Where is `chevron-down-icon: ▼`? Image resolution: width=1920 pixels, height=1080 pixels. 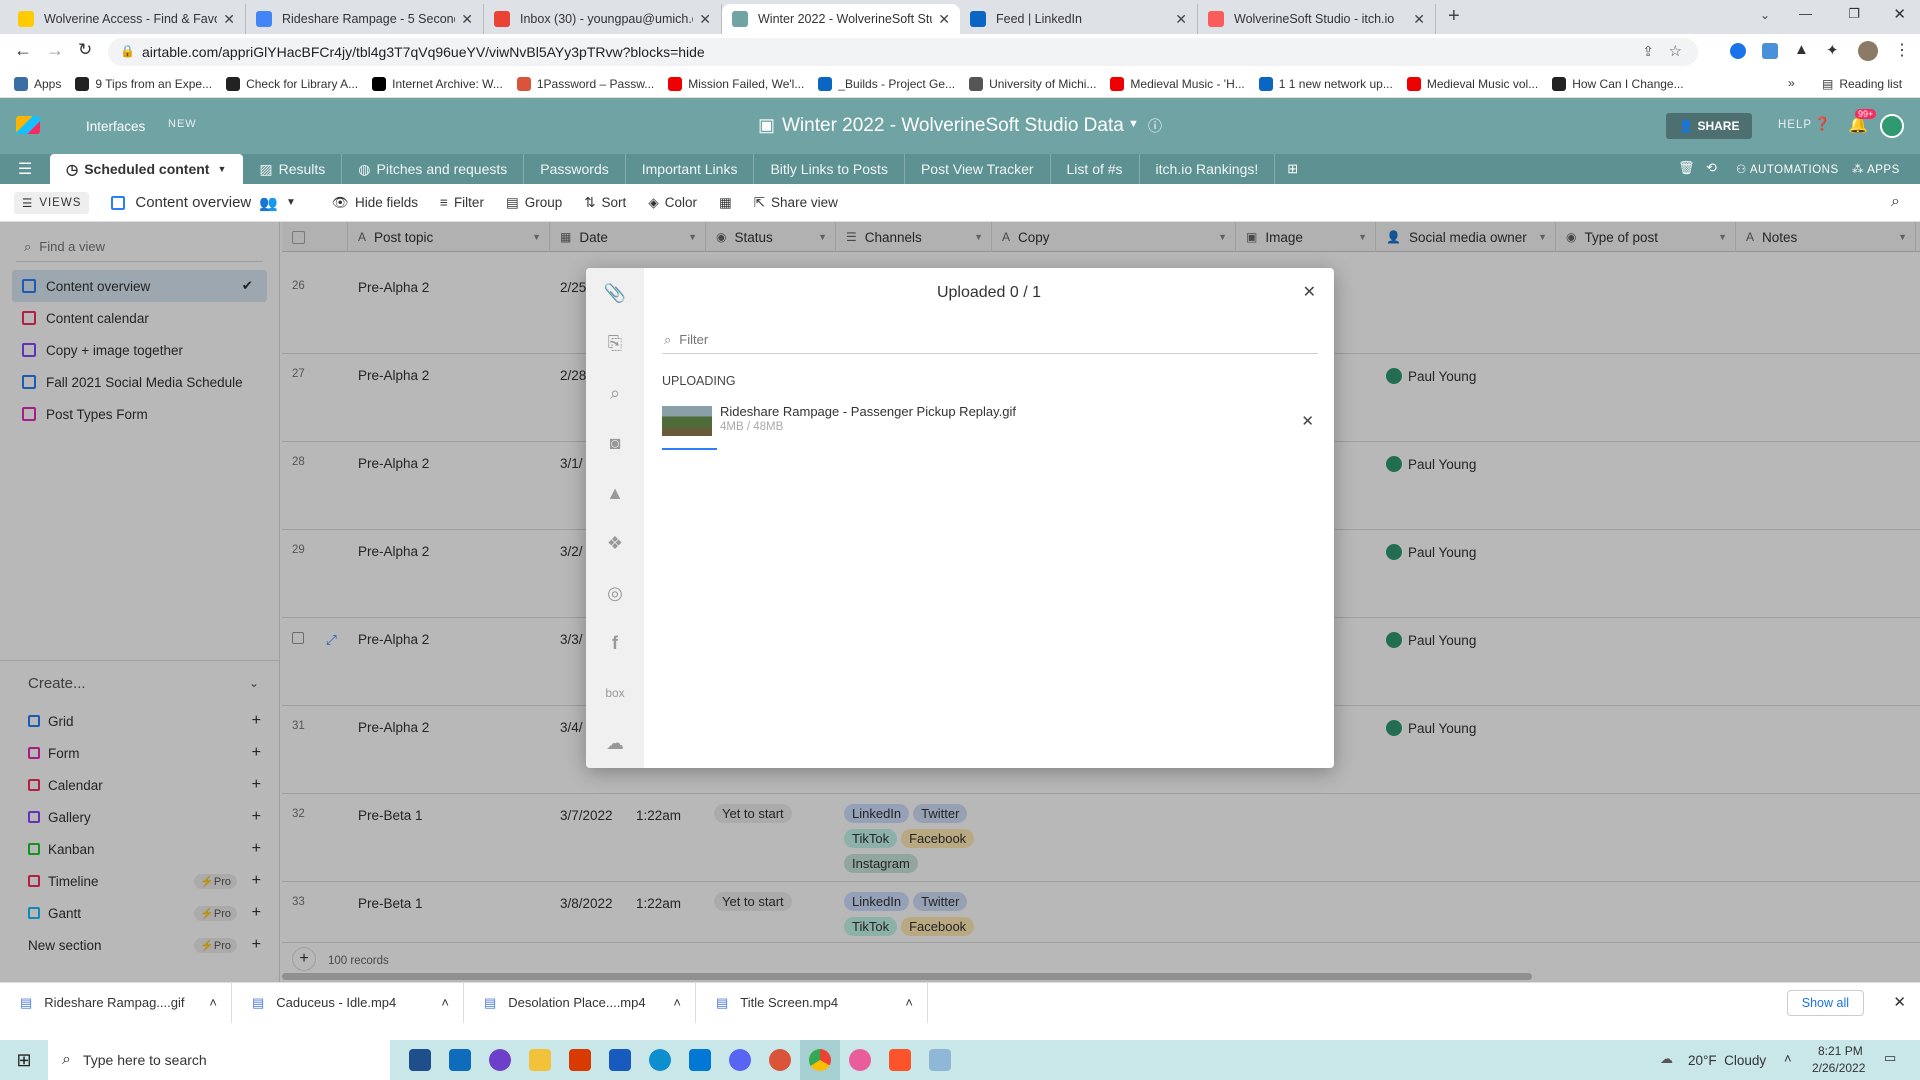 chevron-down-icon: ▼ is located at coordinates (221, 169).